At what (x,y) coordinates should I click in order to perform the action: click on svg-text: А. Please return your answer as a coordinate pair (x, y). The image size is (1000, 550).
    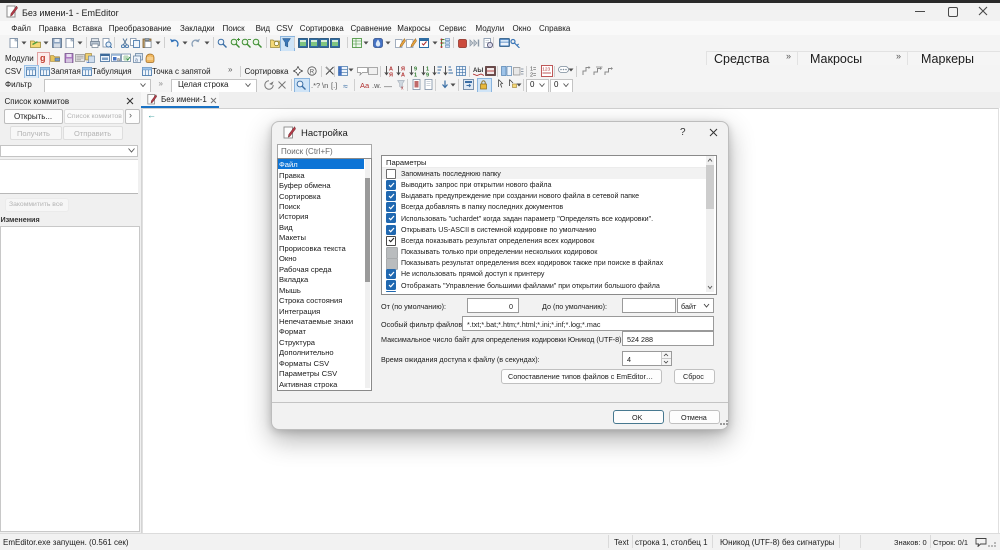
    Looking at the image, I should click on (403, 75).